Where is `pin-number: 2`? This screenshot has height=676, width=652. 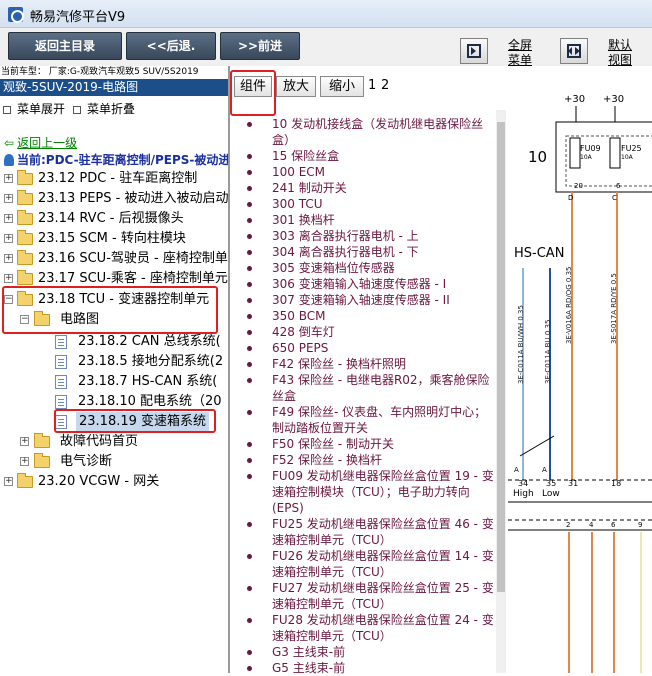
pin-number: 2 is located at coordinates (568, 525).